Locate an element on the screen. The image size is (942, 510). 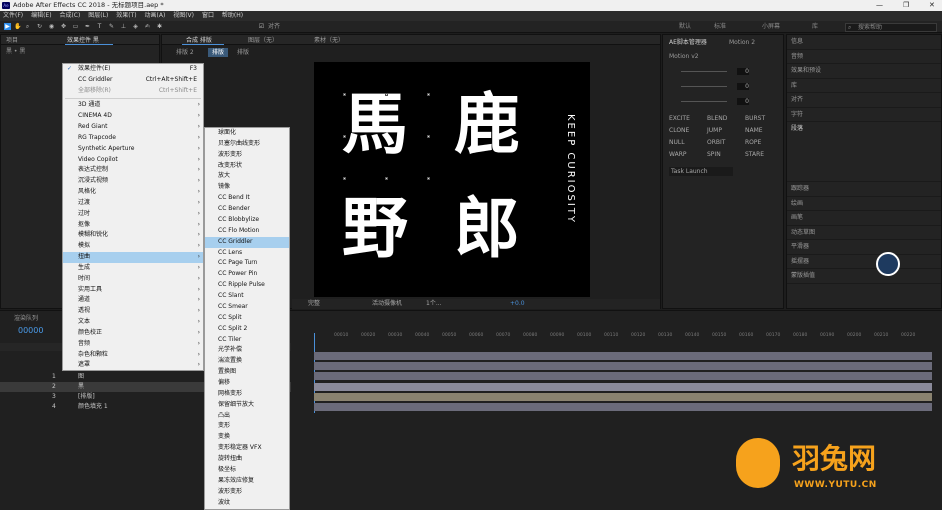
selection-tool-icon: ▶ is located at coordinates (7, 26).